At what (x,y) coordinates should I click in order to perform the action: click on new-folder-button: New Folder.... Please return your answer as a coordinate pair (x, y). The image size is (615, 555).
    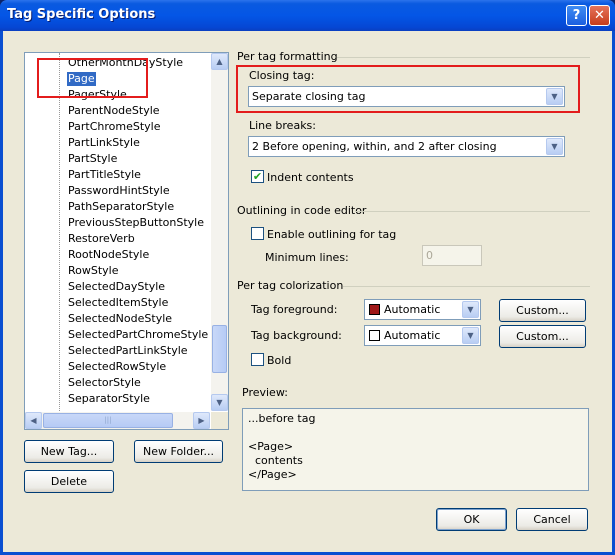
    Looking at the image, I should click on (178, 451).